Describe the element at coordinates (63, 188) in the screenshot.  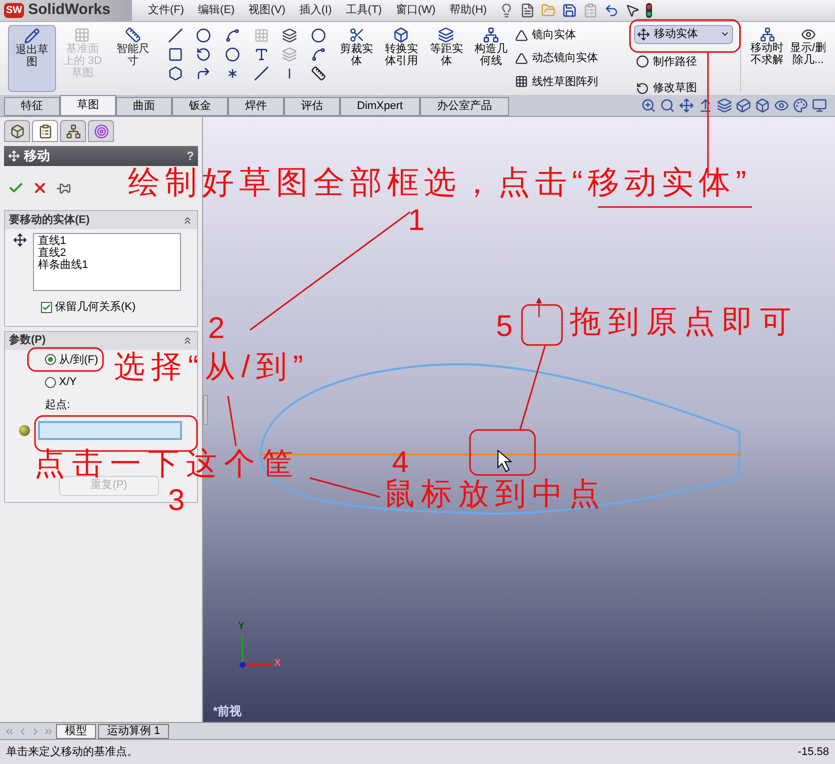
I see `pin-icon` at that location.